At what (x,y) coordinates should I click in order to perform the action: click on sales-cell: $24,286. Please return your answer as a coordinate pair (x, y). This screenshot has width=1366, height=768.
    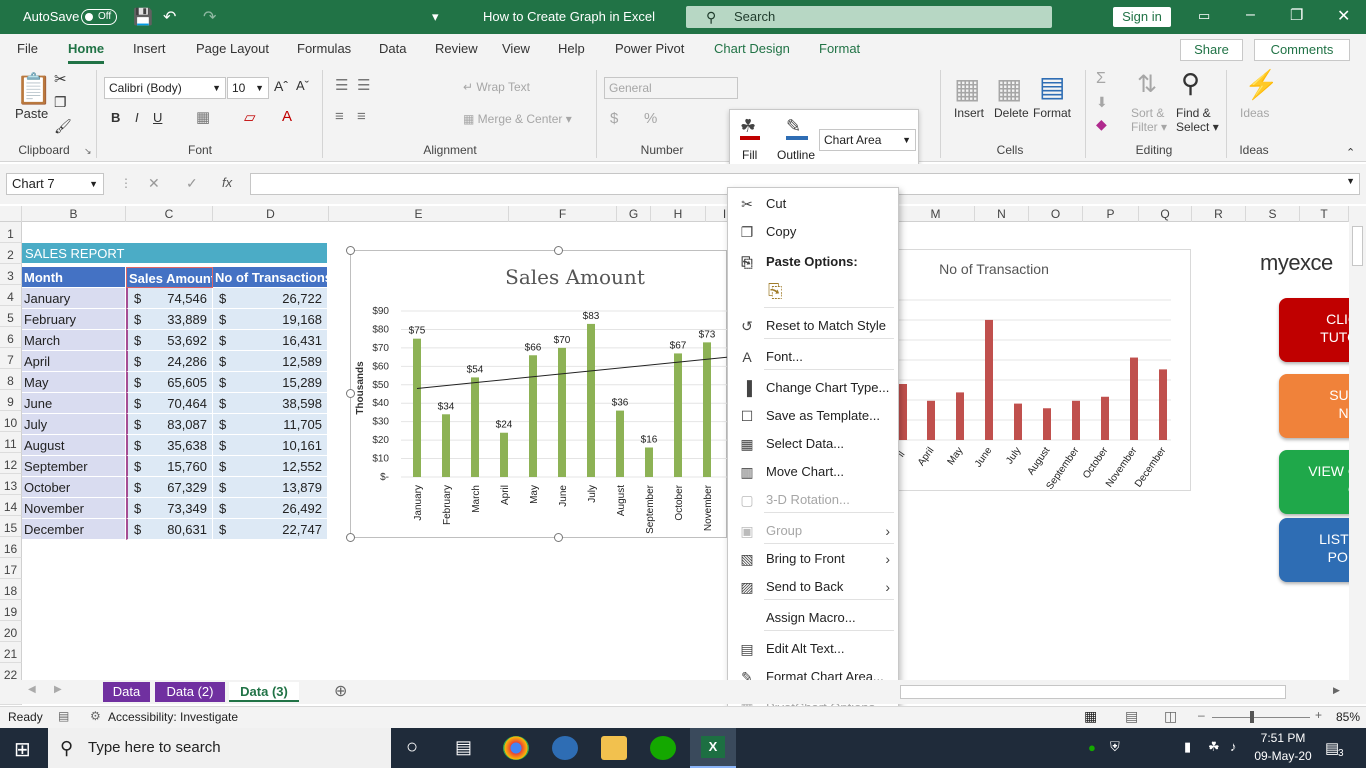
    Looking at the image, I should click on (169, 361).